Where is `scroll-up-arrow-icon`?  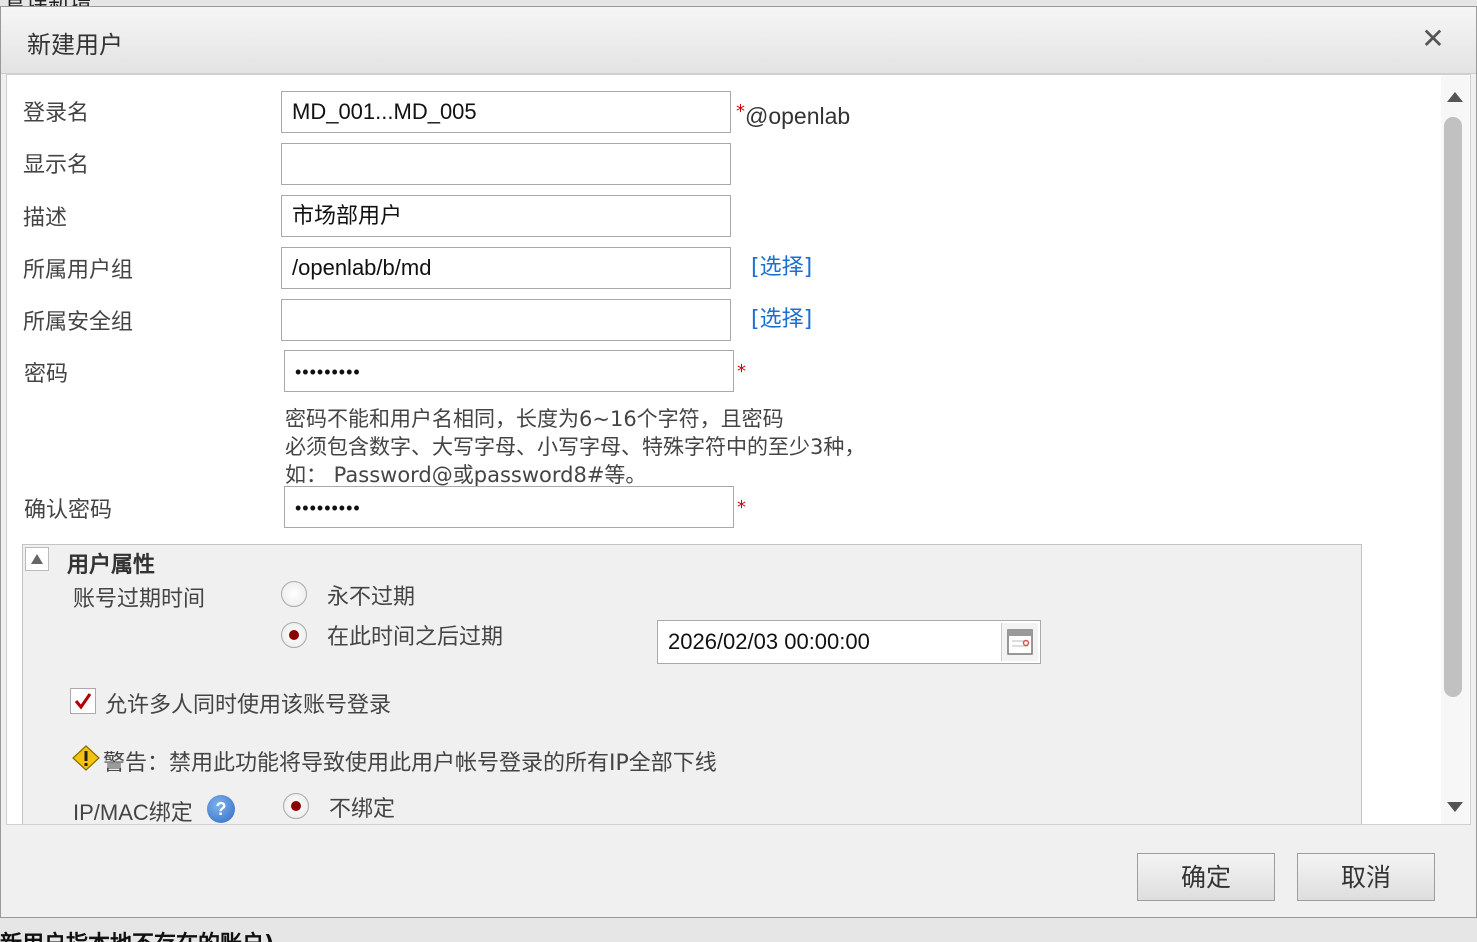 scroll-up-arrow-icon is located at coordinates (1455, 97).